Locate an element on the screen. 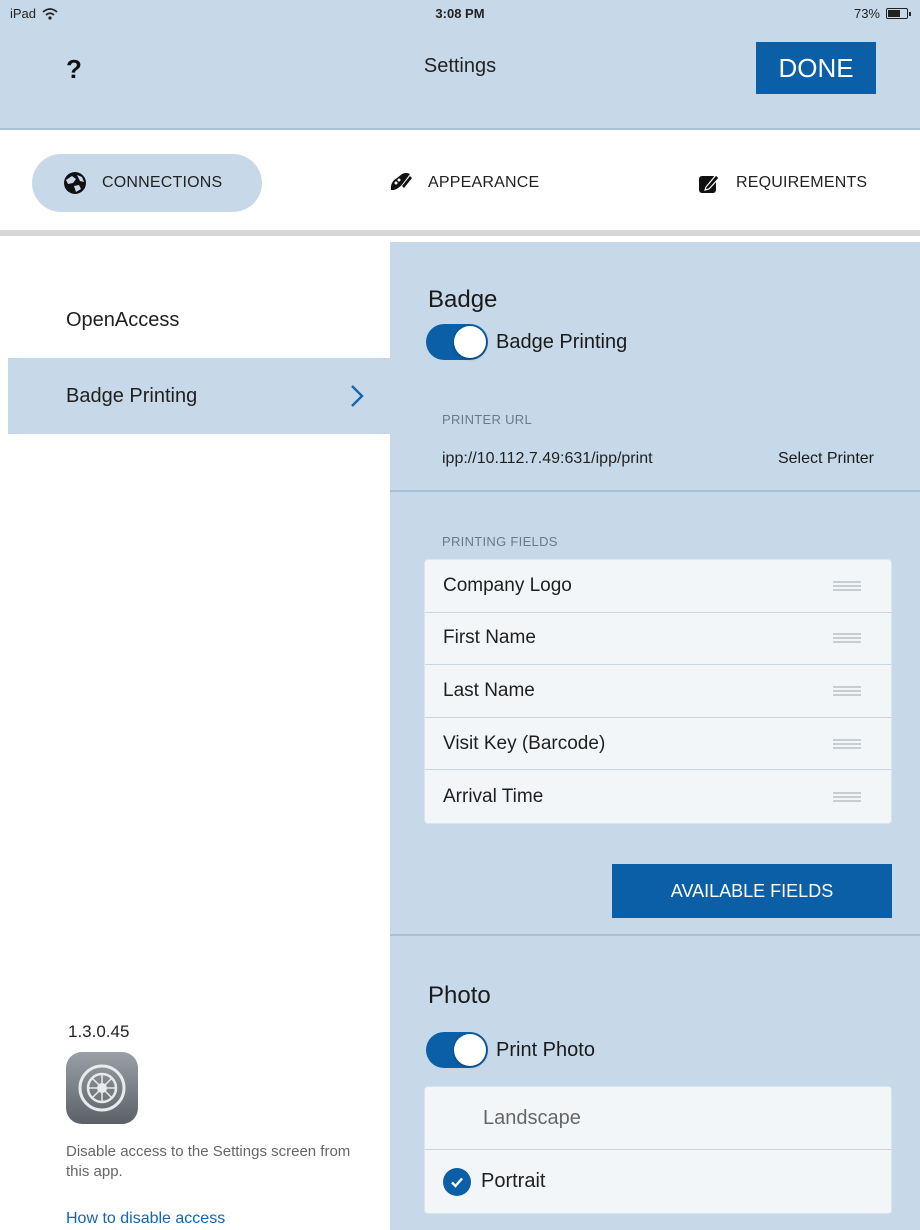 The width and height of the screenshot is (920, 1230). status-time: 3:08 PM is located at coordinates (460, 13).